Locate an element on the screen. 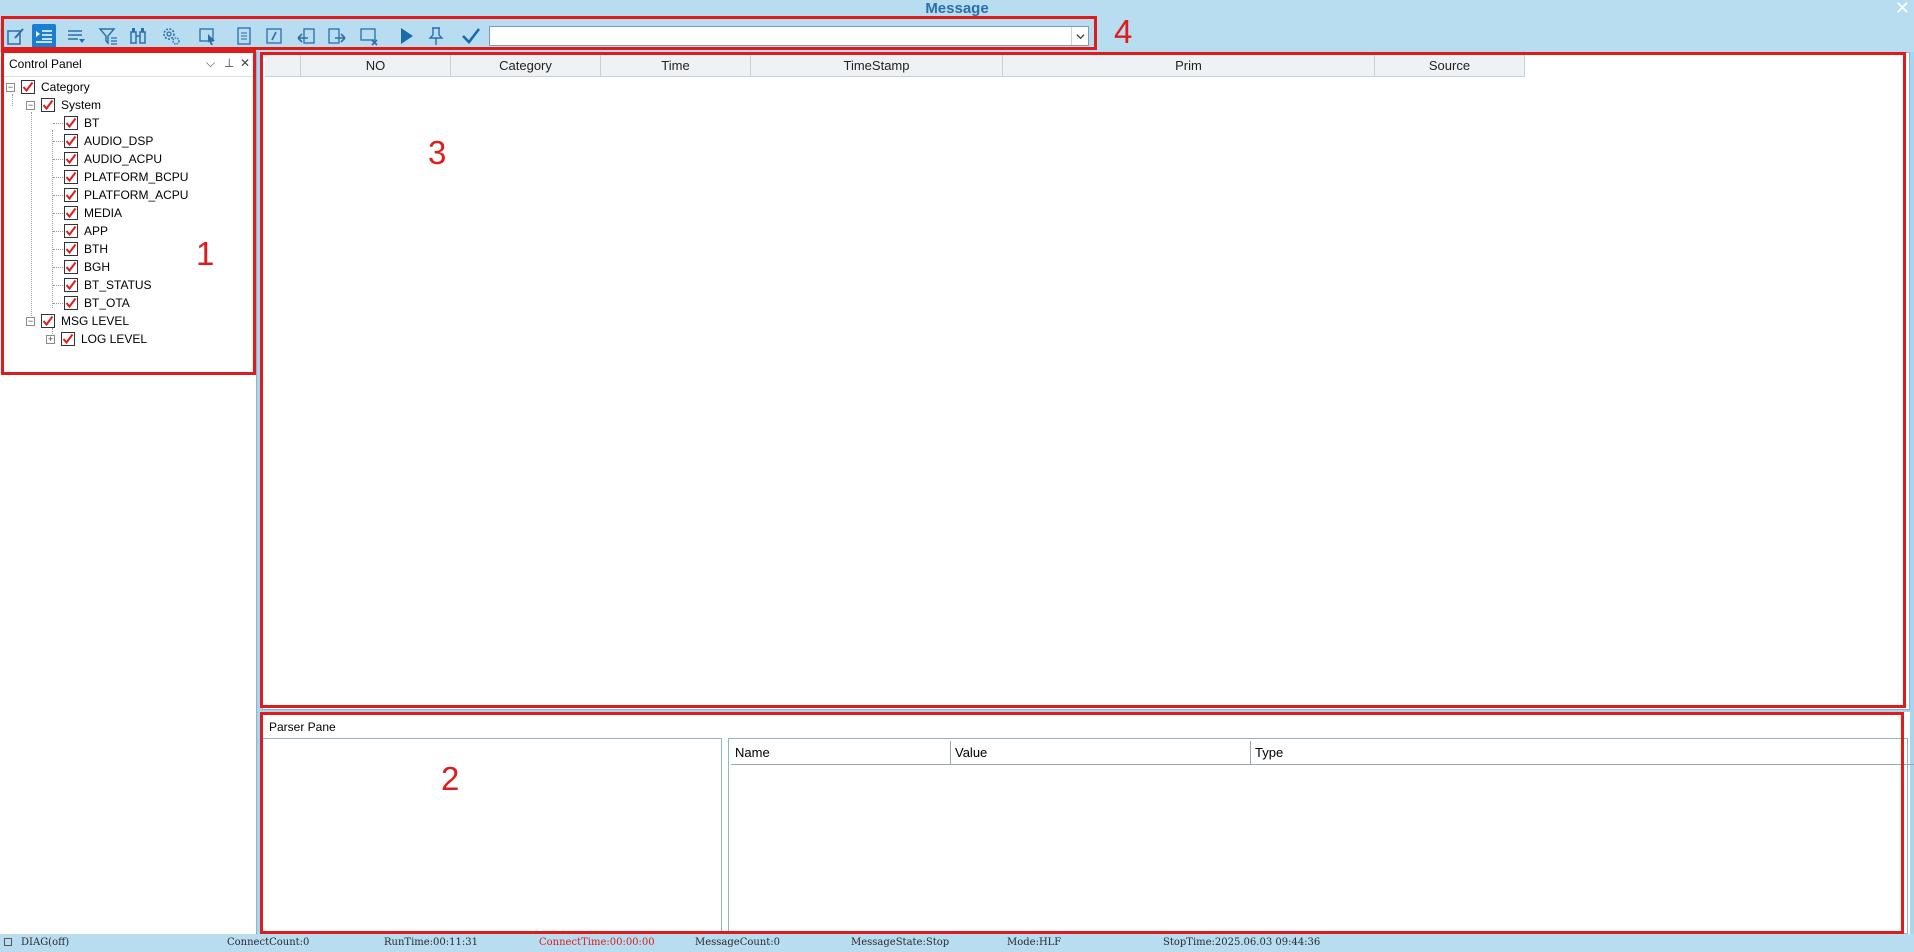 The image size is (1914, 952). document-icon is located at coordinates (244, 36).